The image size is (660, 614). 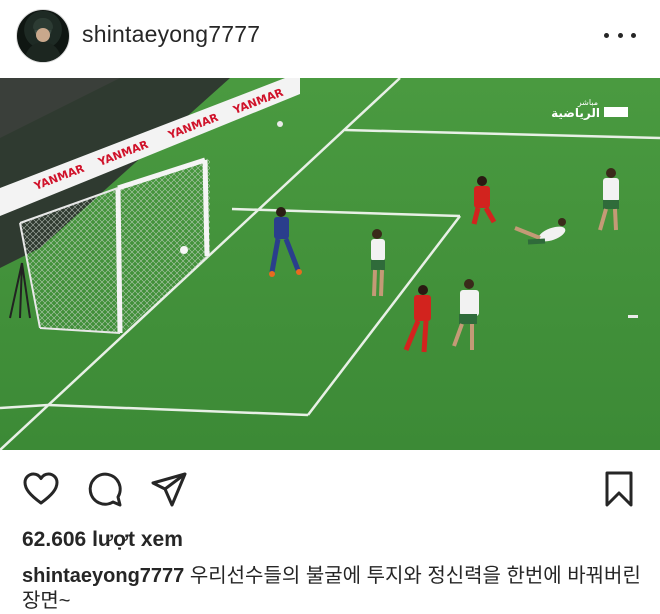 I want to click on post-author-username: shintaeyong7777, so click(x=171, y=34).